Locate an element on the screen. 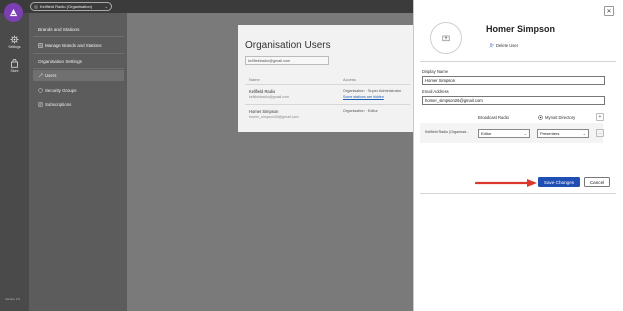 The width and height of the screenshot is (623, 311). table-row-email: kellfieldradio@gmail.com is located at coordinates (269, 97).